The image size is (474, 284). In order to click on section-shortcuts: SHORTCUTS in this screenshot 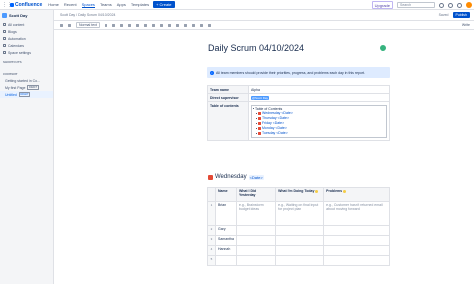, I will do `click(26, 62)`.